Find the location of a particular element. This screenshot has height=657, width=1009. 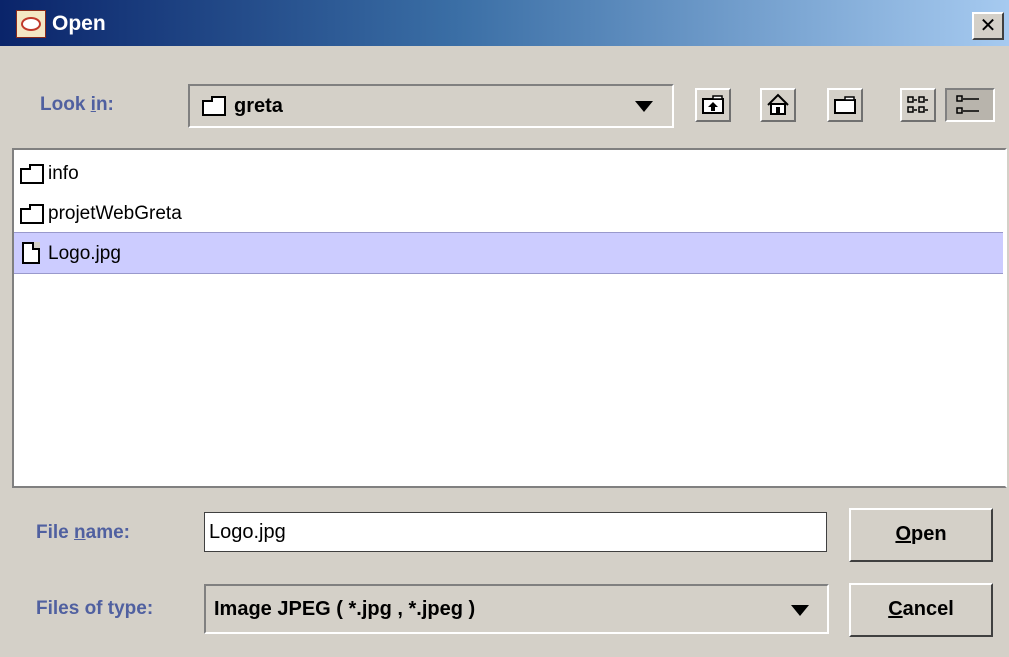

home-button is located at coordinates (778, 105).